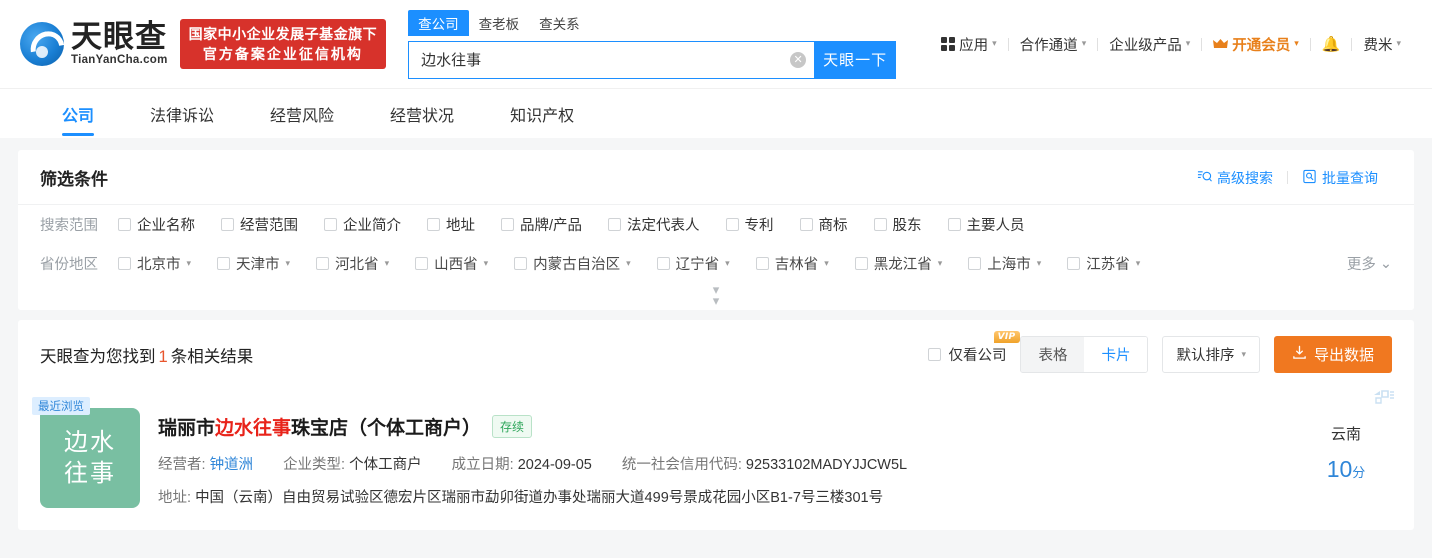  What do you see at coordinates (1346, 469) in the screenshot?
I see `company-score: 10分` at bounding box center [1346, 469].